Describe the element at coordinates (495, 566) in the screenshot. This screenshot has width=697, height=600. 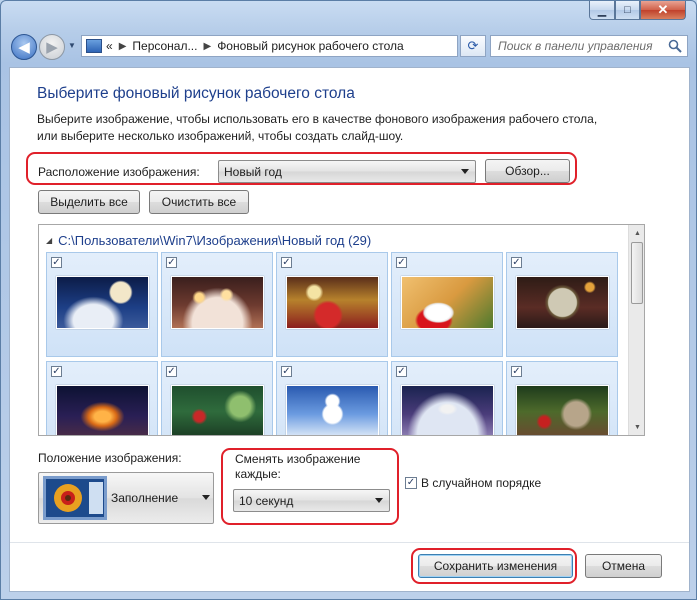
I see `save-changes-button: Сохранить изменения` at that location.